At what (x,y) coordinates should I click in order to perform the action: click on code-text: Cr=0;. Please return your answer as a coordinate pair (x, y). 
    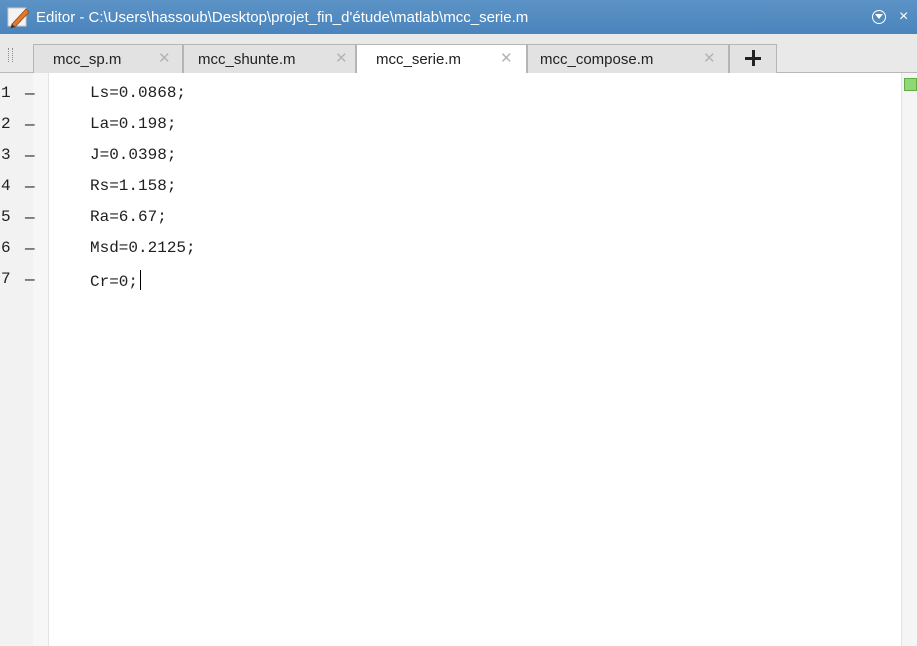
    Looking at the image, I should click on (114, 282).